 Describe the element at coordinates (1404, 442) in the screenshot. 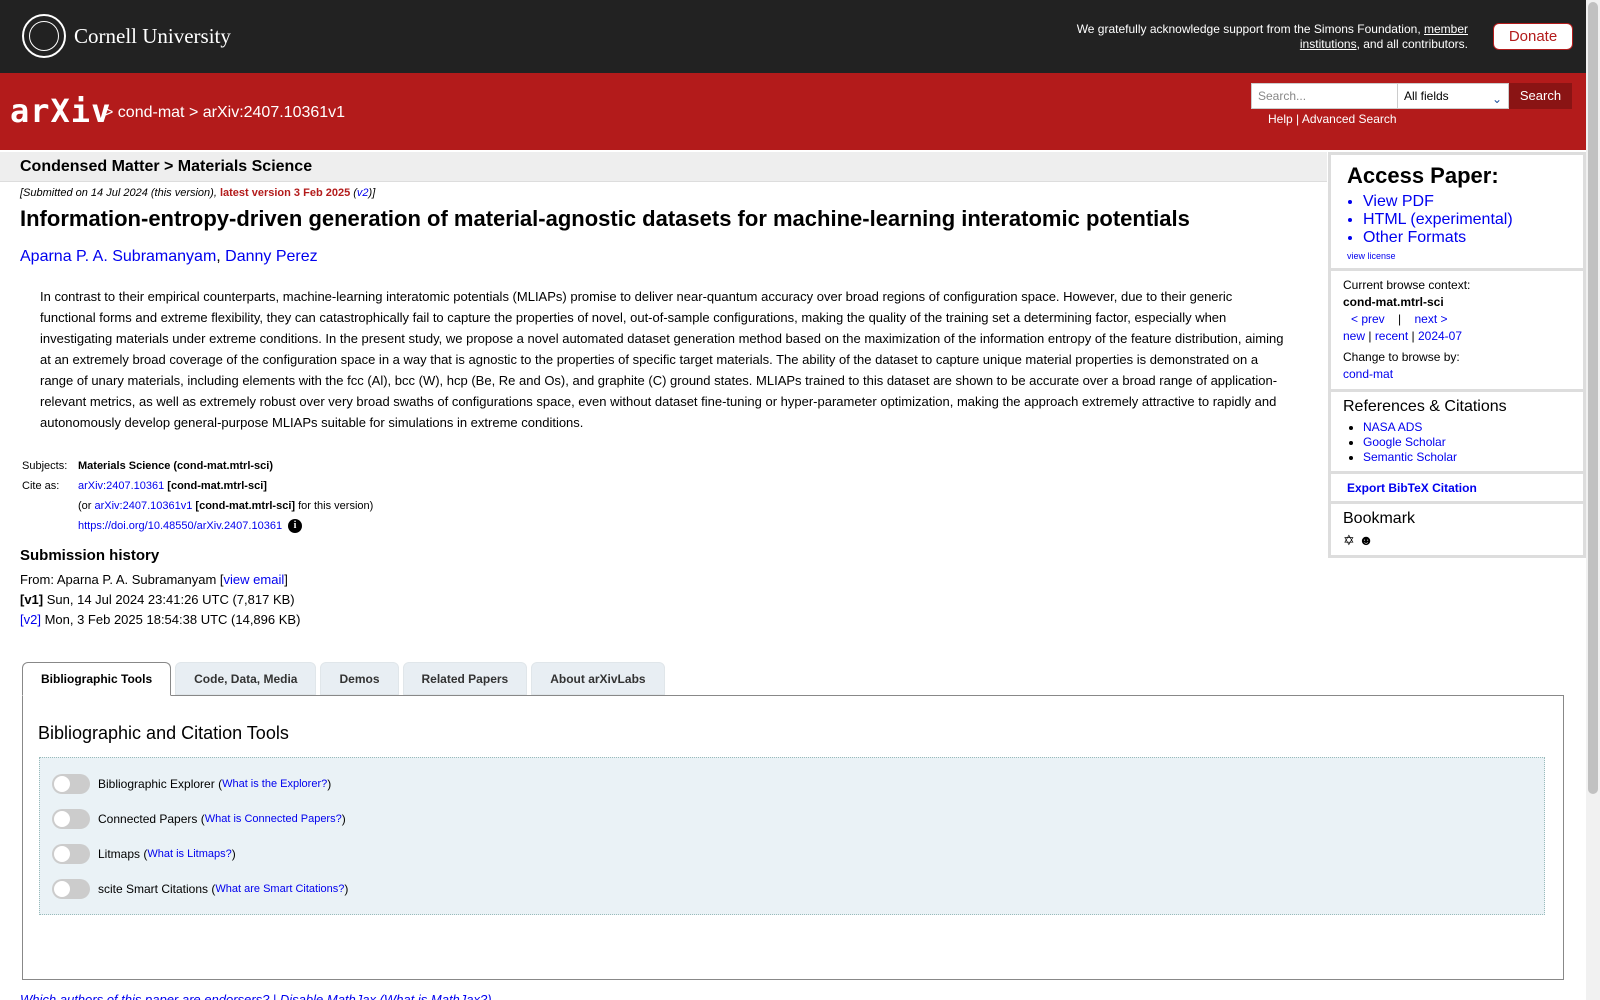

I see `google-scholar-link: Google Scholar` at that location.